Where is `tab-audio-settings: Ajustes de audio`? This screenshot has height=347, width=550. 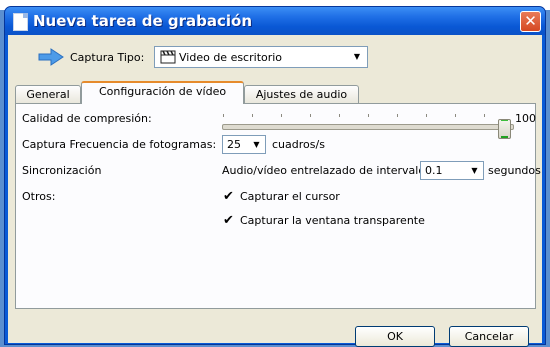 tab-audio-settings: Ajustes de audio is located at coordinates (301, 94).